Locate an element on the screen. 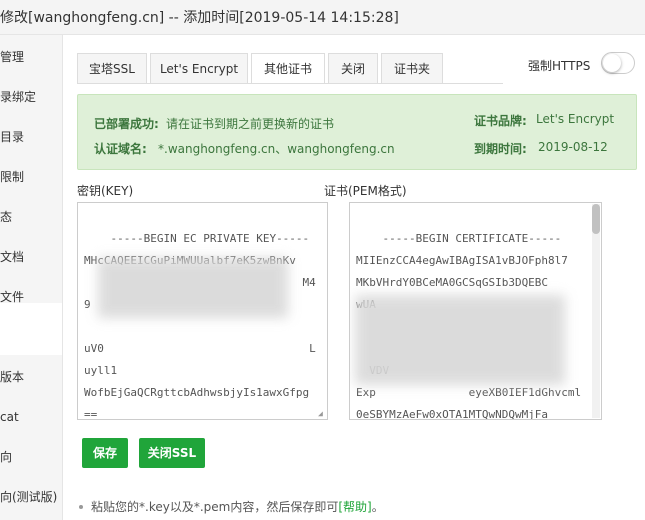 Image resolution: width=645 pixels, height=520 pixels. tab-baota-ssl: 宝塔SSL is located at coordinates (112, 68).